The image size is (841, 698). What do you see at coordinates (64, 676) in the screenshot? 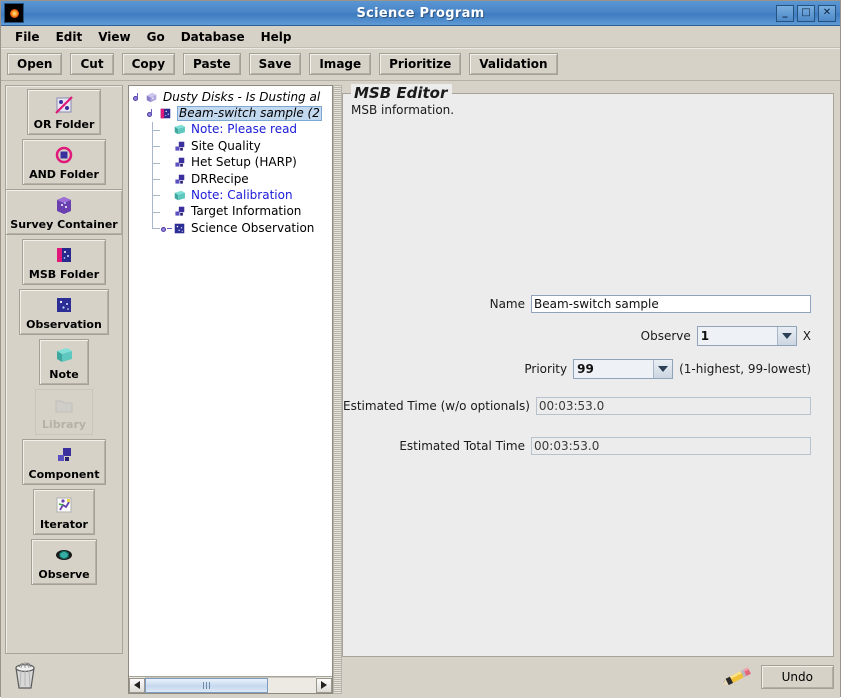
I see `trash-area` at bounding box center [64, 676].